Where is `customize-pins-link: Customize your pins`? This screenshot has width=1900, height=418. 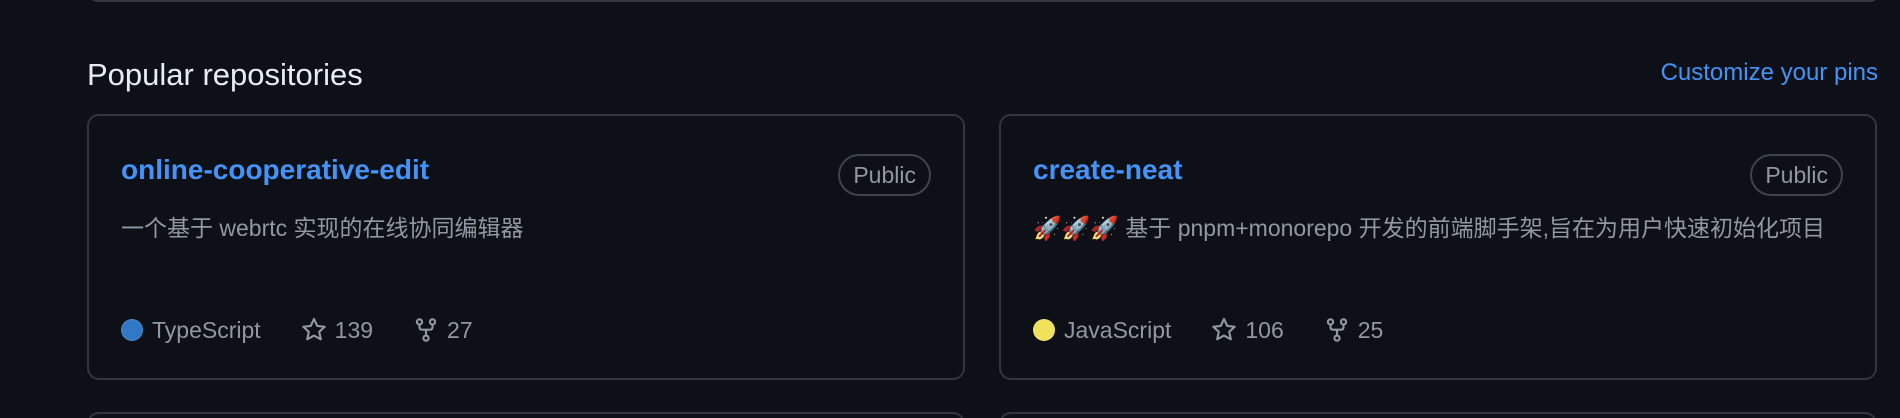 customize-pins-link: Customize your pins is located at coordinates (1769, 73).